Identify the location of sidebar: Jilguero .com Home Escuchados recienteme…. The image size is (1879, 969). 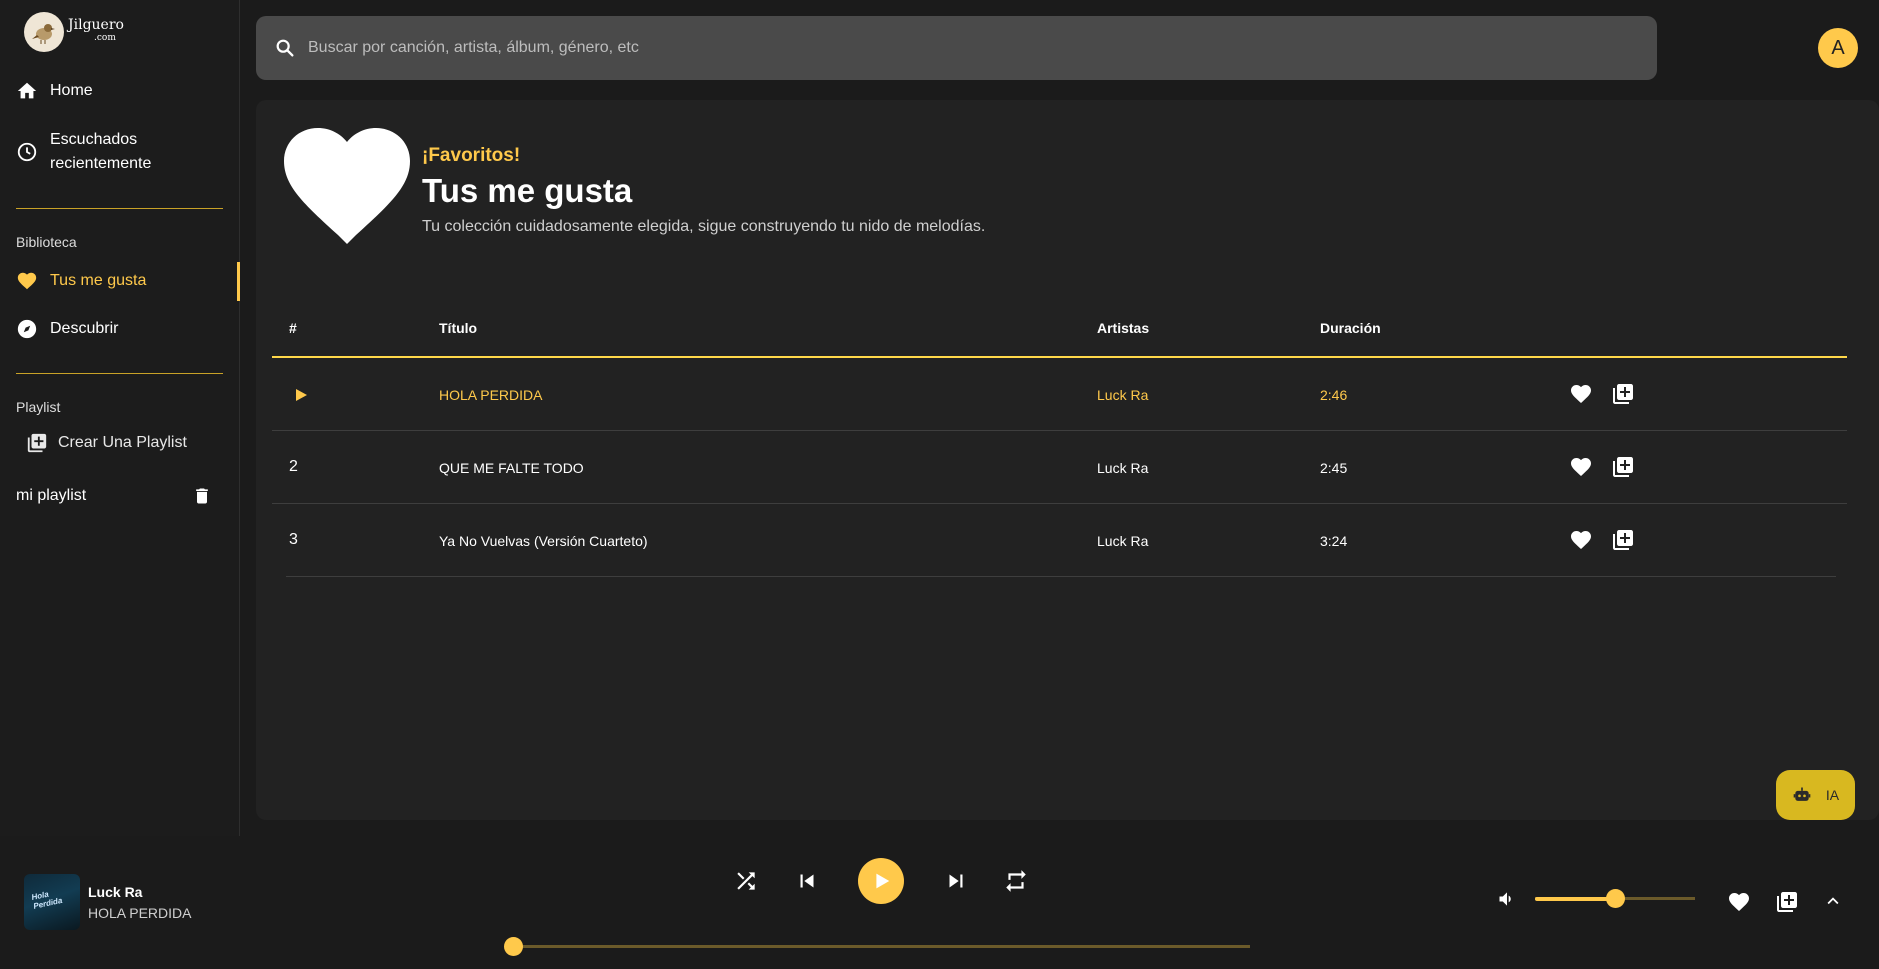
(120, 418).